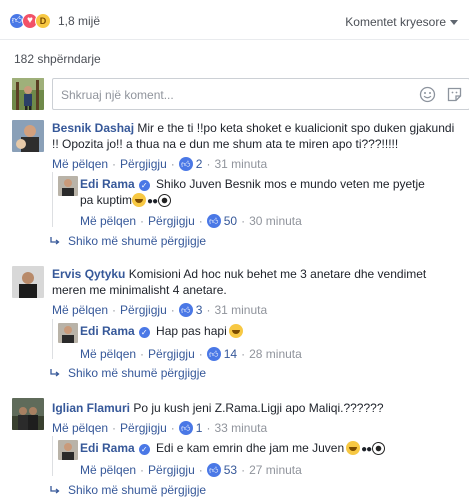  What do you see at coordinates (230, 221) in the screenshot?
I see `like-count: 50` at bounding box center [230, 221].